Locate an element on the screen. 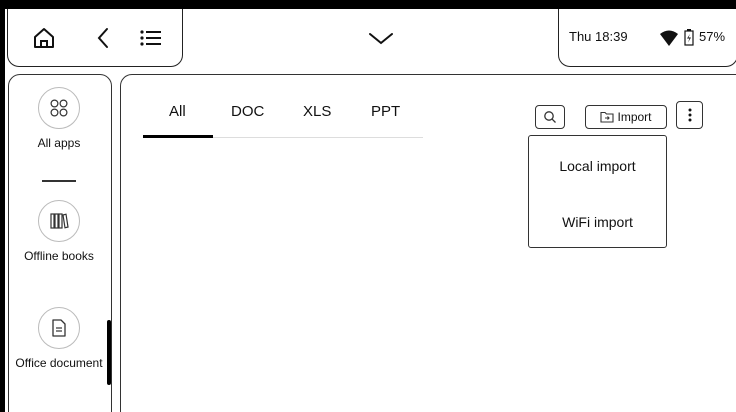 Image resolution: width=736 pixels, height=412 pixels. sidebar-item-label: Office document is located at coordinates (59, 363).